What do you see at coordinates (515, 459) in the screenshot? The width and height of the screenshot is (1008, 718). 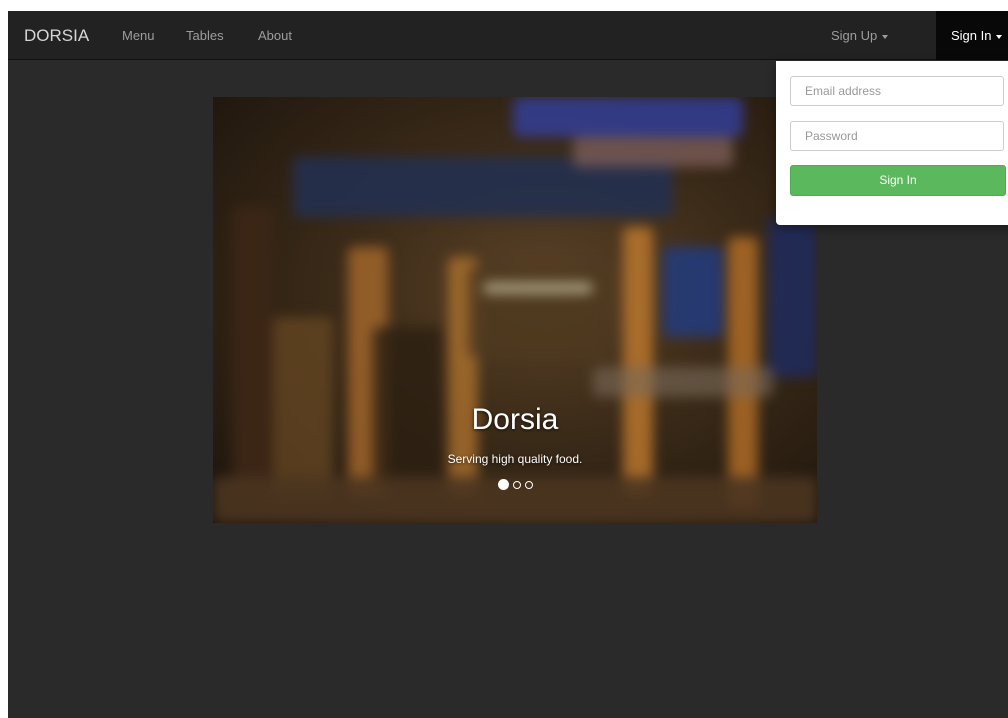 I see `carousel-subtitle: Serving high quality food.` at bounding box center [515, 459].